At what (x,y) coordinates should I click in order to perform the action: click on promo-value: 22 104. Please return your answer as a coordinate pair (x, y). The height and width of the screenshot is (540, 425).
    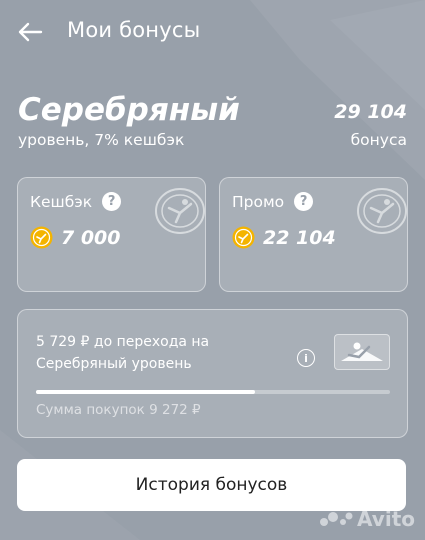
    Looking at the image, I should click on (299, 237).